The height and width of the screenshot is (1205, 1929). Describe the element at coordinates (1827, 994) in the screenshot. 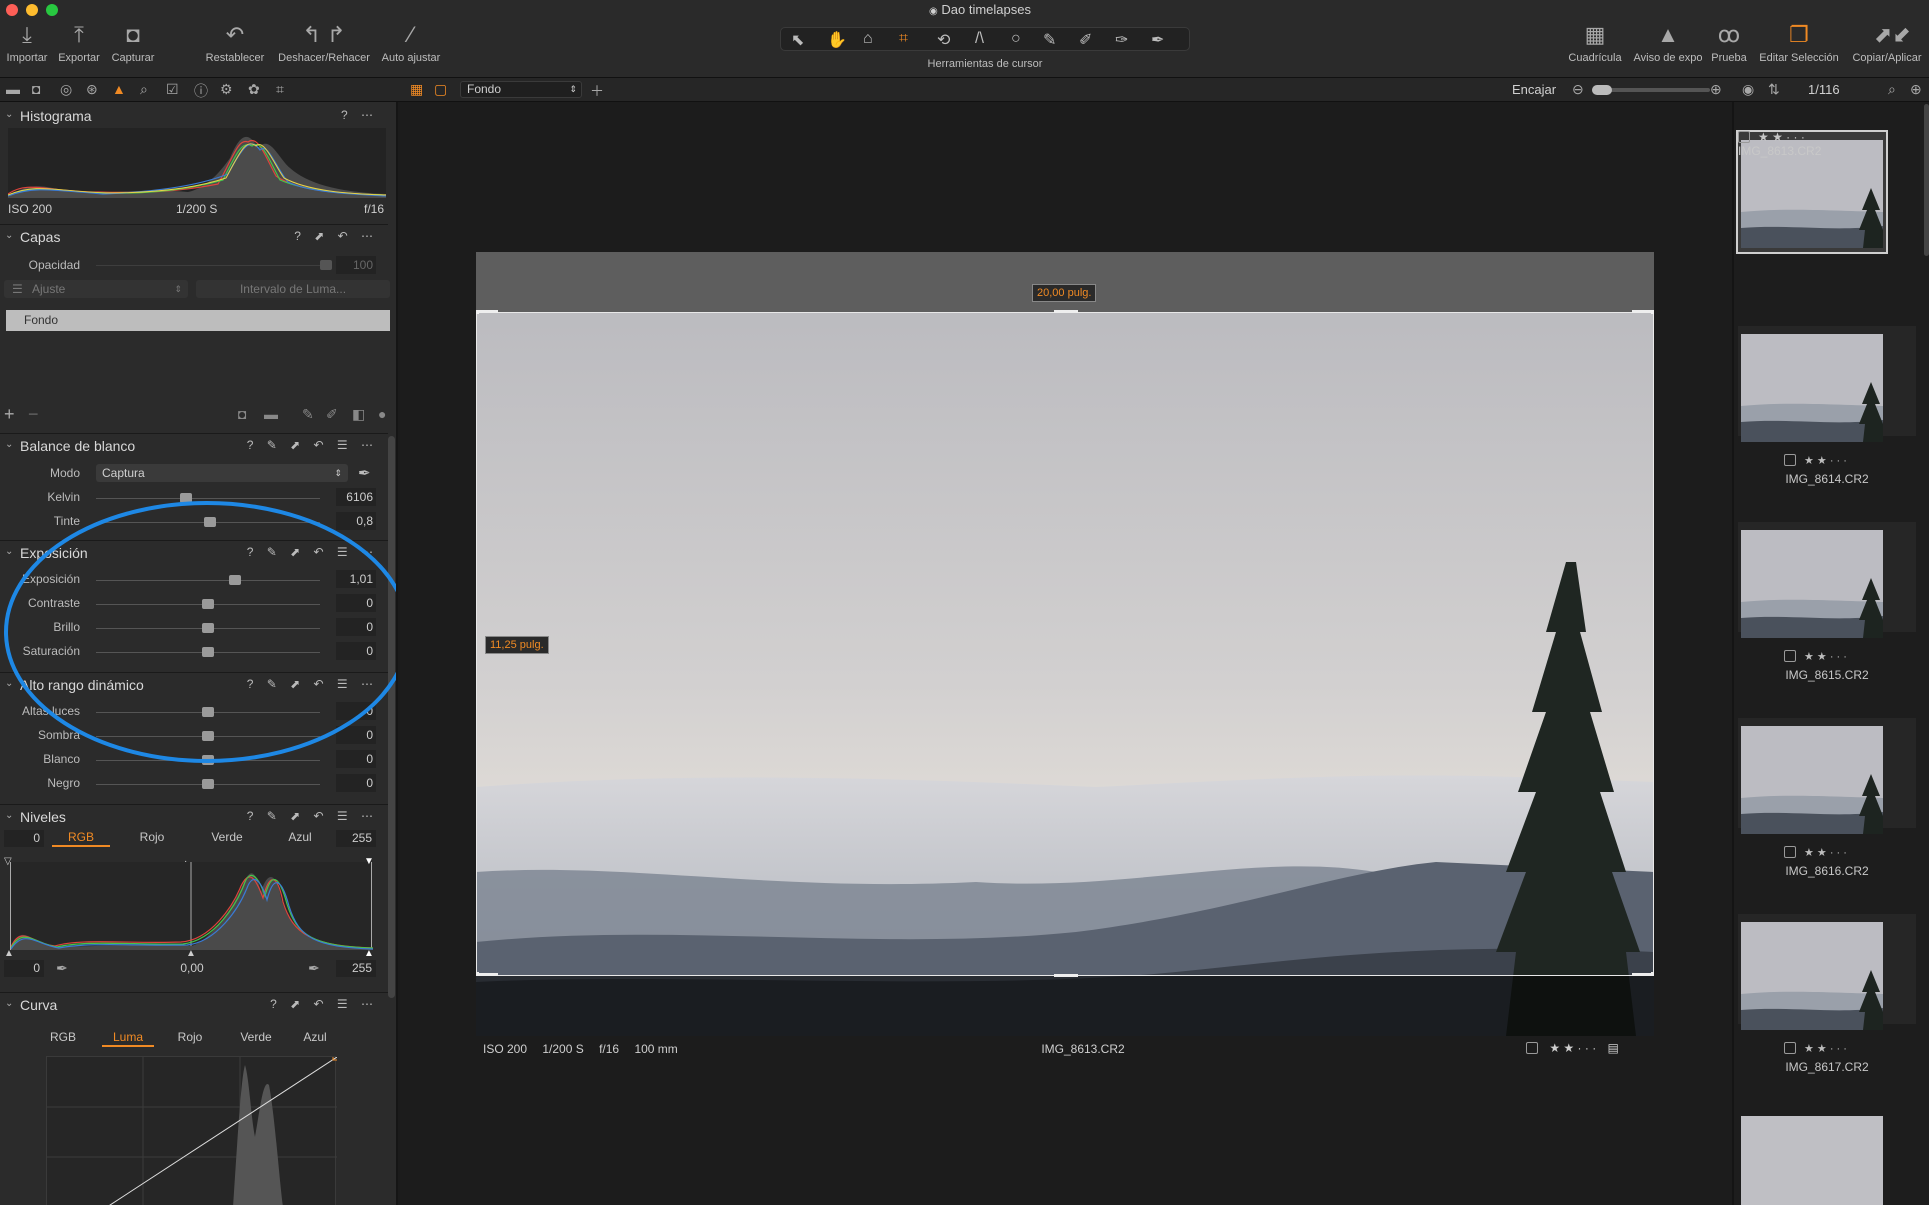

I see `thumbnail-item: ★ ★ · · · IMG_8617.CR2` at that location.